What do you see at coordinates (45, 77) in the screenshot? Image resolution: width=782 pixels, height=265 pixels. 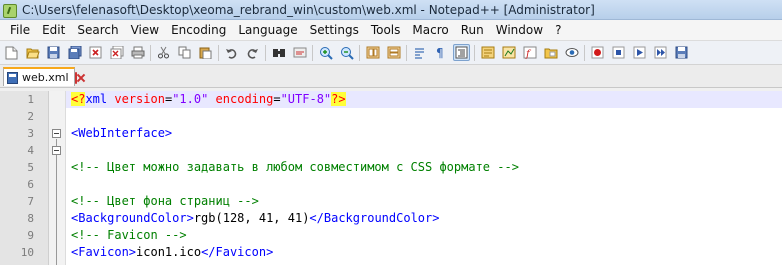 I see `tab-label: web.xml` at bounding box center [45, 77].